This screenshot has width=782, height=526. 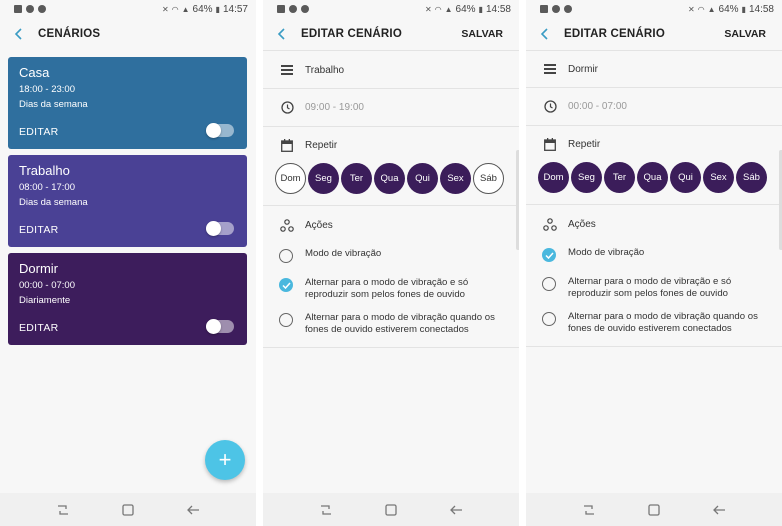 What do you see at coordinates (391, 107) in the screenshot?
I see `scenario-time-field: 09:00 - 19:00` at bounding box center [391, 107].